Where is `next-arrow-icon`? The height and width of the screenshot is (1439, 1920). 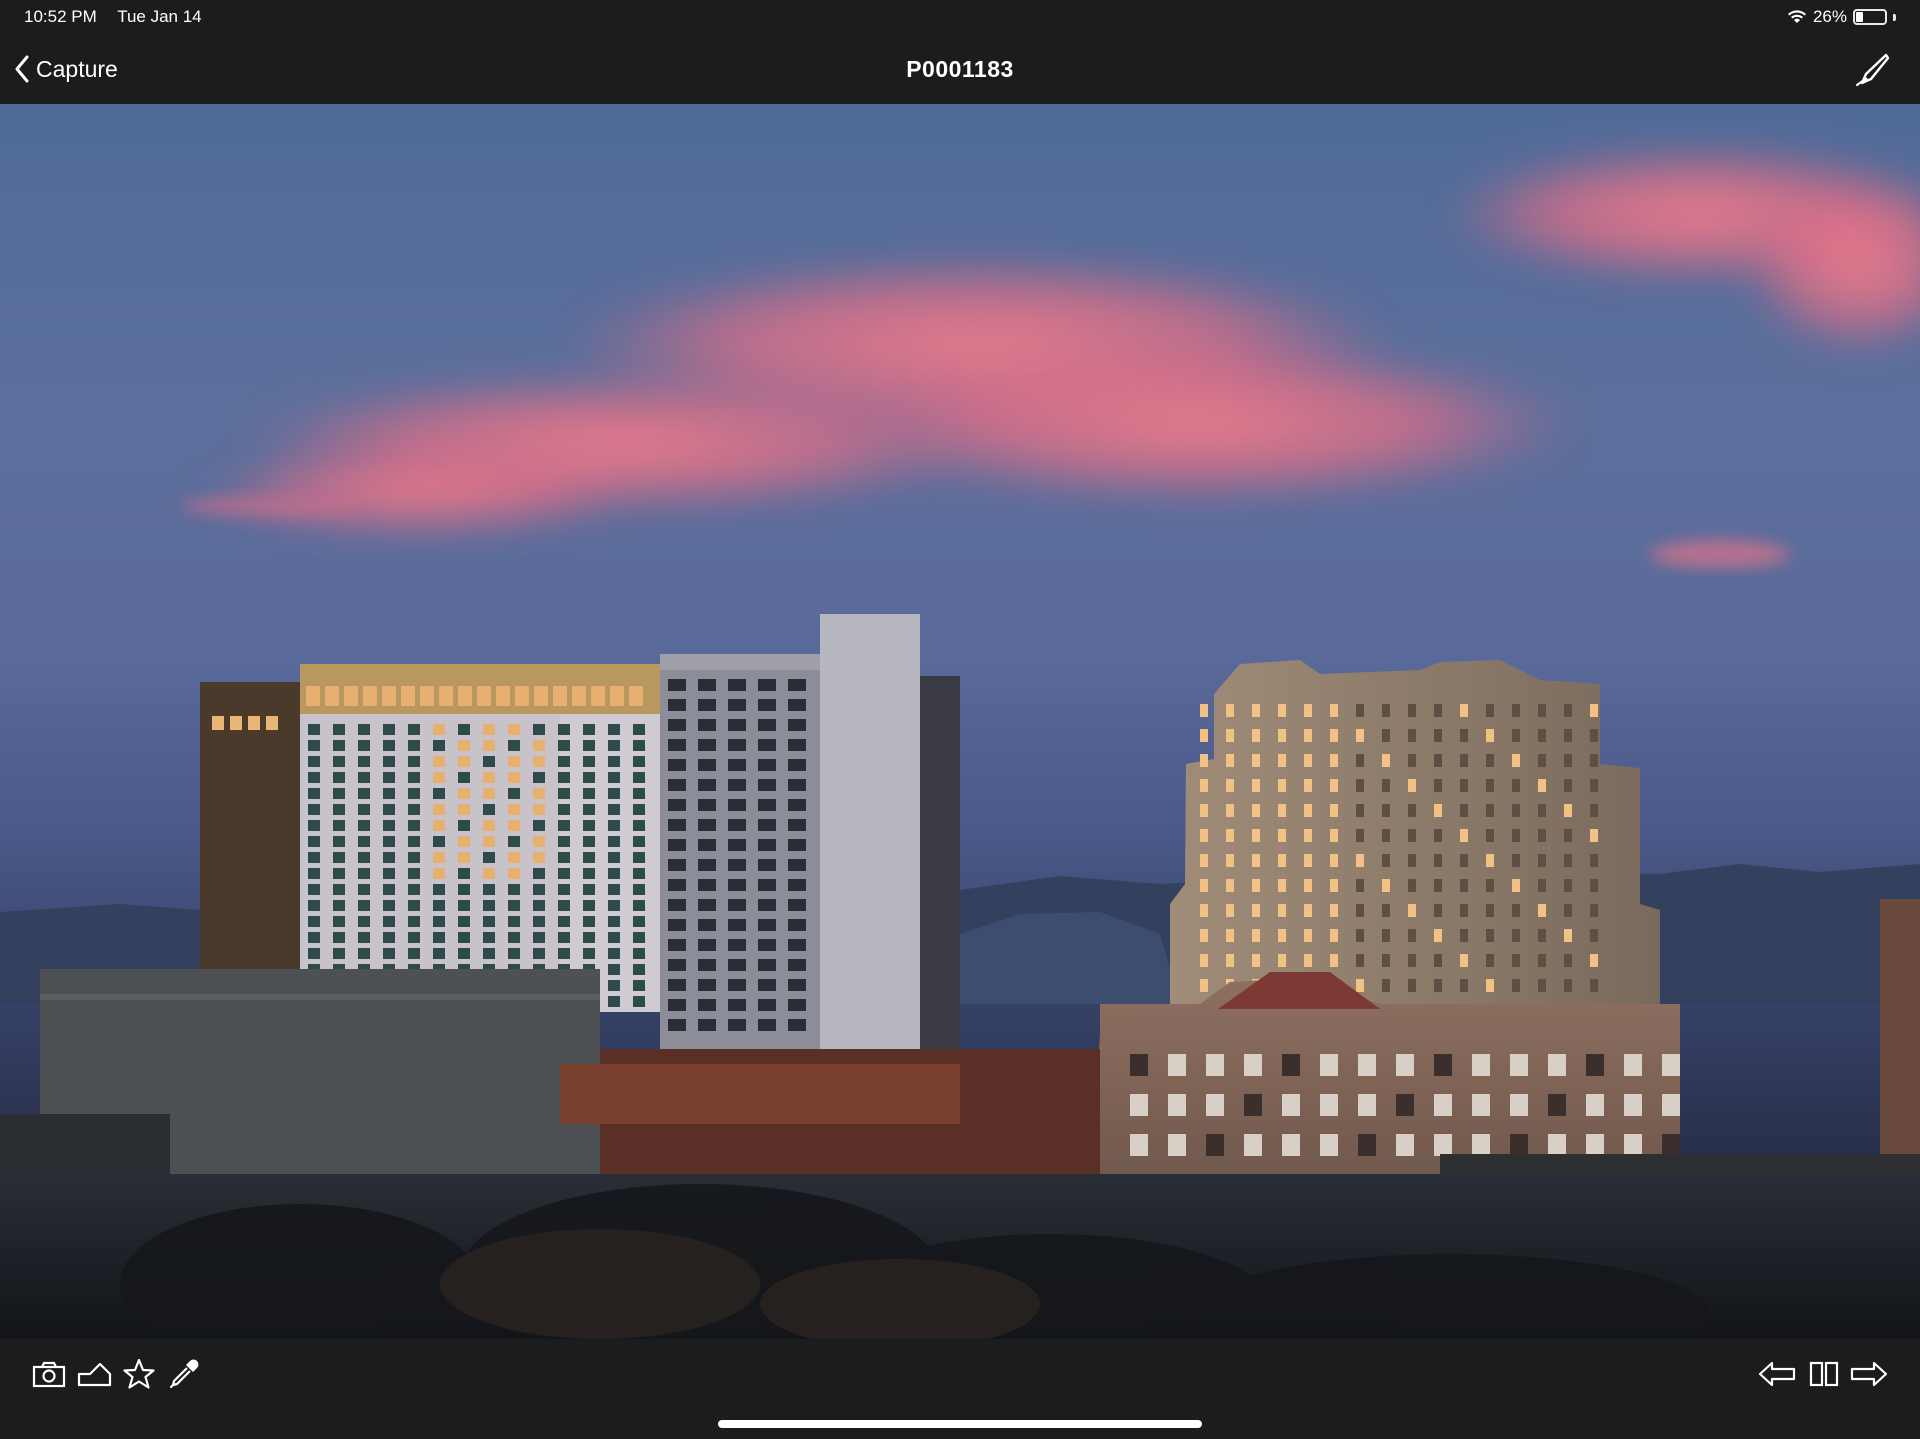
next-arrow-icon is located at coordinates (1869, 1374).